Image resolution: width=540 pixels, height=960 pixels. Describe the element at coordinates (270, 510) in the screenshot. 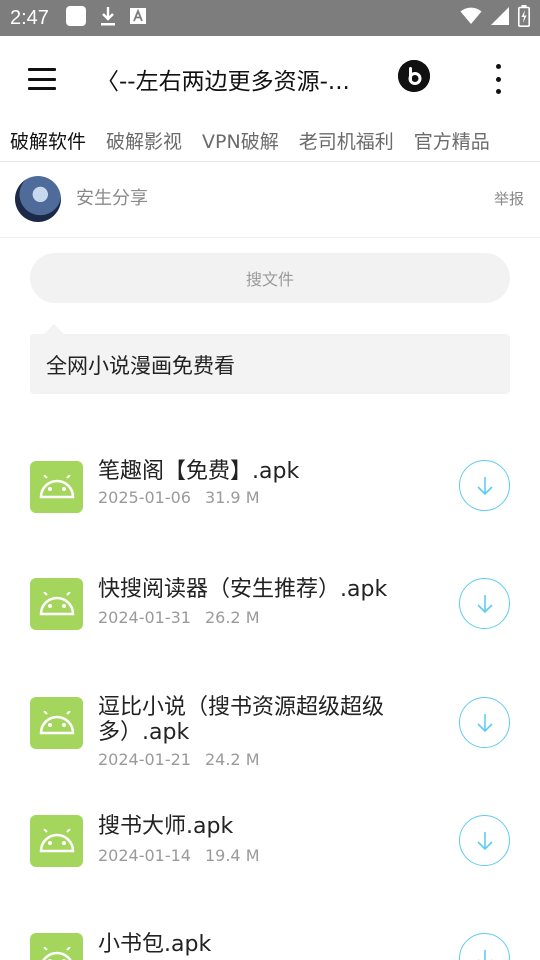

I see `list-item: 笔趣阁【免费】.apk 2025-01-06 31.9 M` at that location.